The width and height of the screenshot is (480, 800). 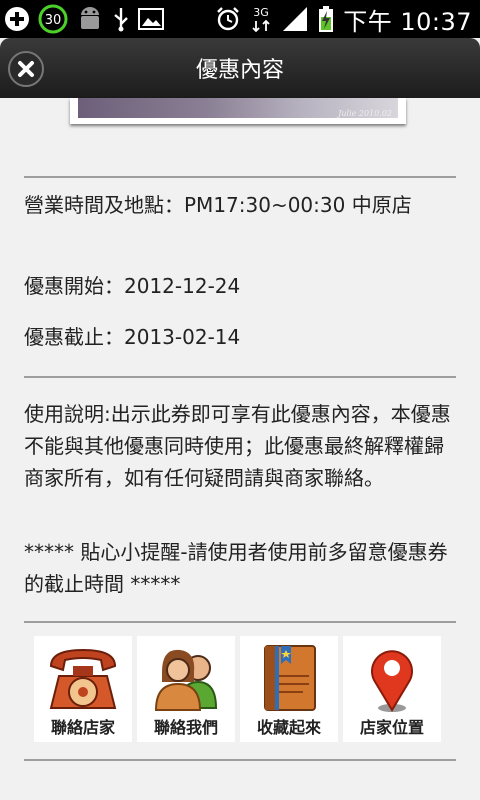 What do you see at coordinates (392, 678) in the screenshot?
I see `map-pin-icon` at bounding box center [392, 678].